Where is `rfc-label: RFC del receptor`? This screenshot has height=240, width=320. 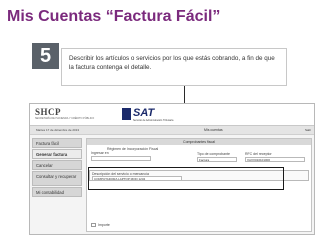
rfc-label: RFC del receptor is located at coordinates (258, 154).